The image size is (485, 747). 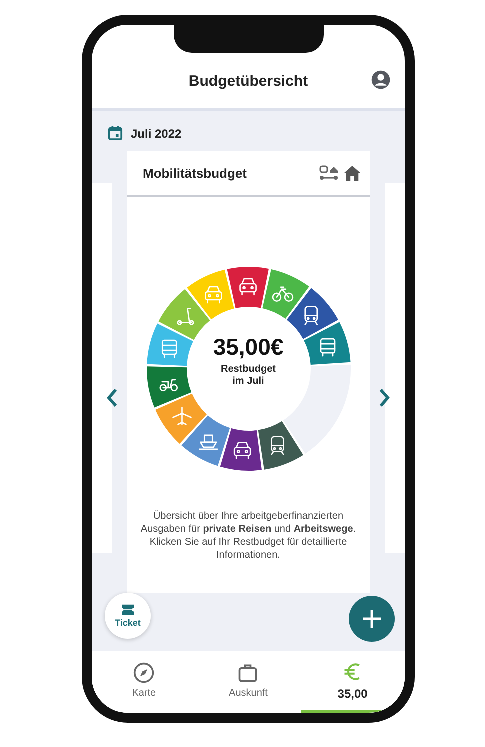 I want to click on screen-title: Budgetübersicht, so click(x=248, y=81).